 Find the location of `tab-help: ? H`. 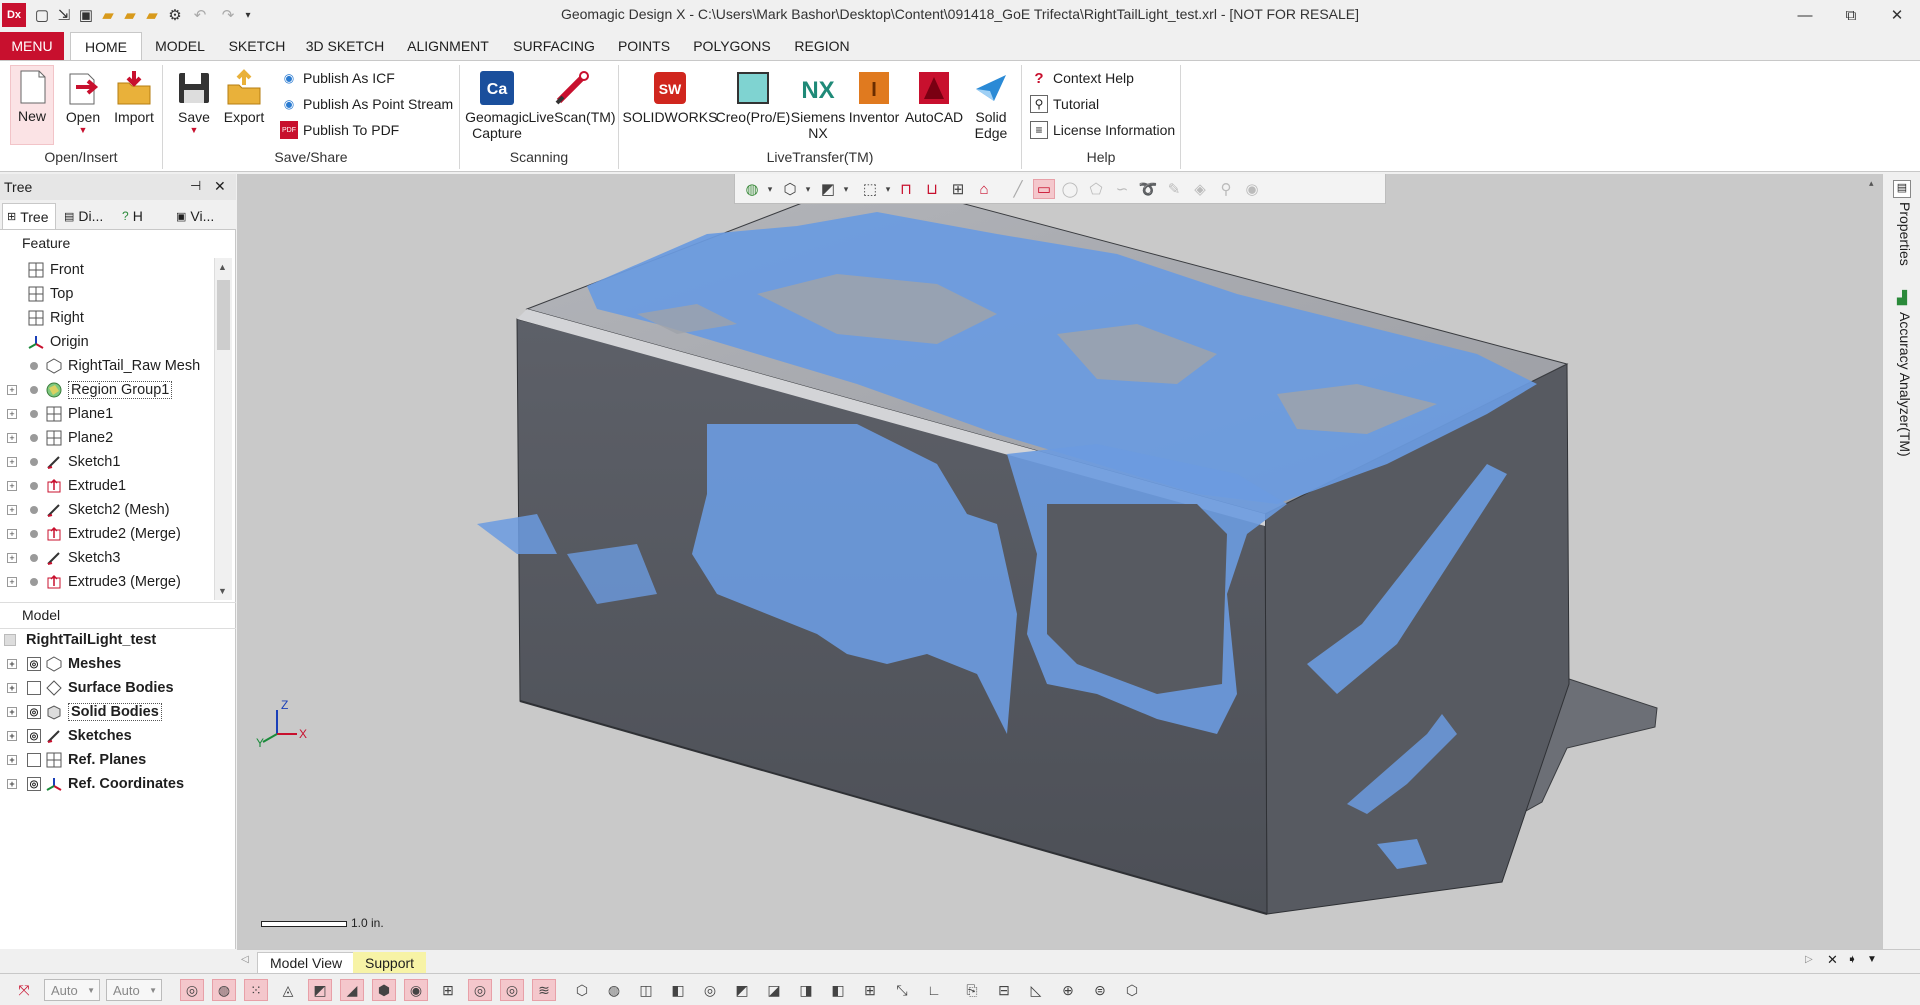

tab-help: ? H is located at coordinates (140, 216).